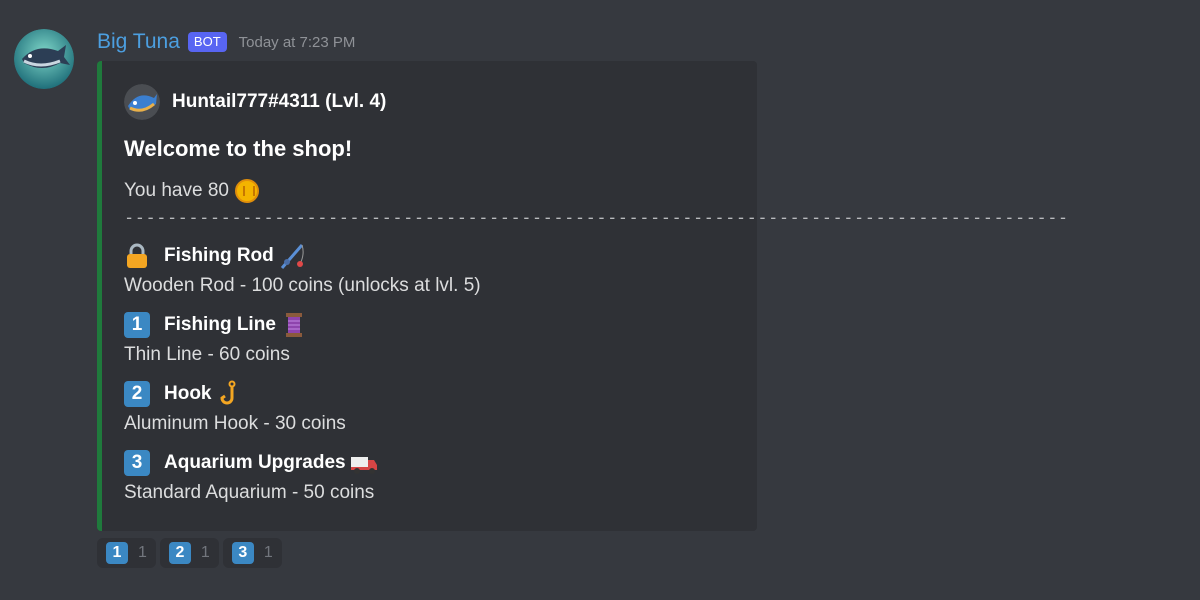 The width and height of the screenshot is (1200, 600). I want to click on balance-text: You have 80, so click(176, 190).